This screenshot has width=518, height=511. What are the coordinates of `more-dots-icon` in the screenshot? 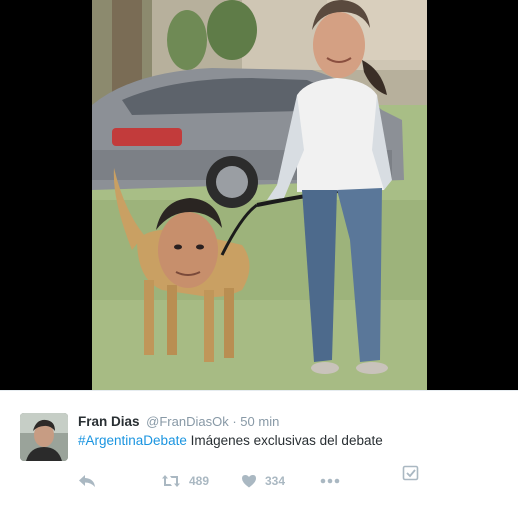 It's located at (330, 481).